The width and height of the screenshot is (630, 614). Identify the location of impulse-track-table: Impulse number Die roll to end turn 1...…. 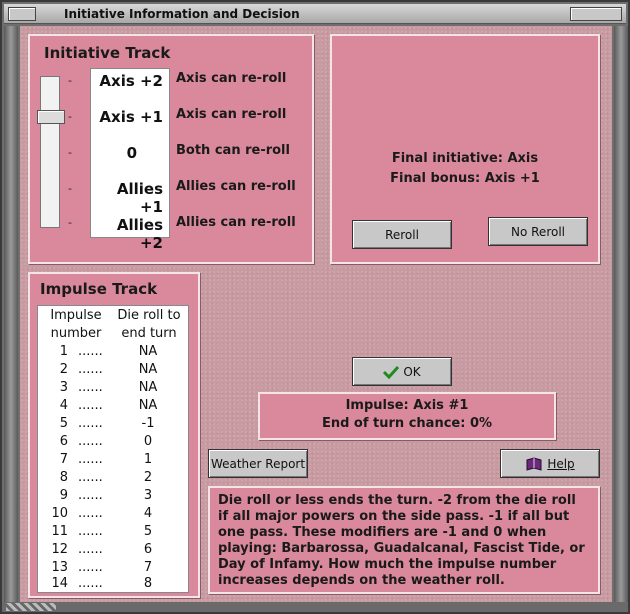
(113, 449).